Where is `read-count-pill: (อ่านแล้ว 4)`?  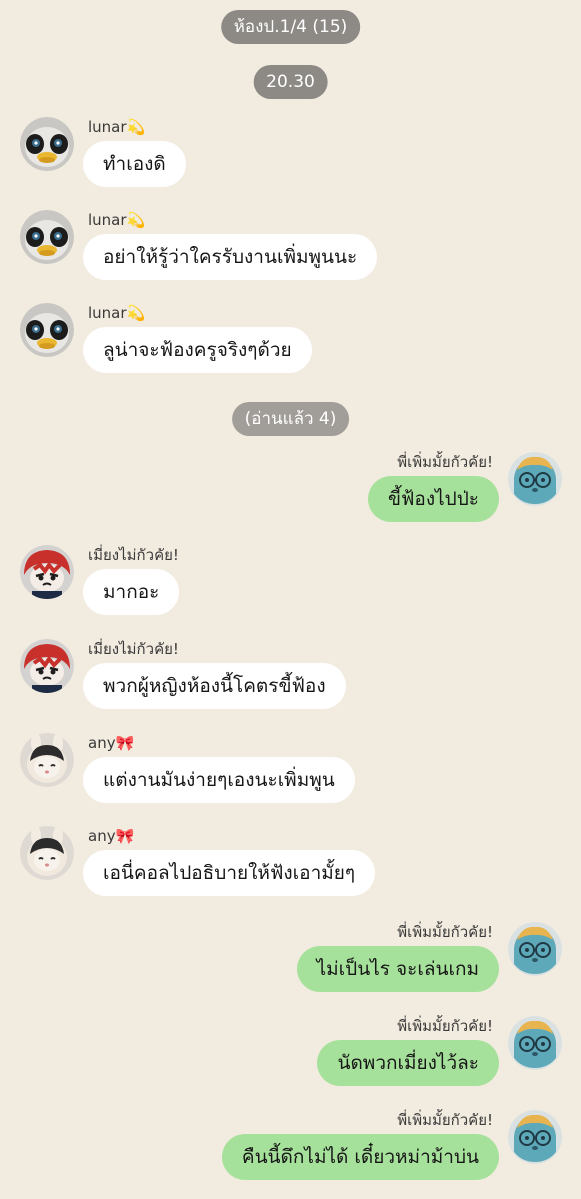 read-count-pill: (อ่านแล้ว 4) is located at coordinates (290, 419).